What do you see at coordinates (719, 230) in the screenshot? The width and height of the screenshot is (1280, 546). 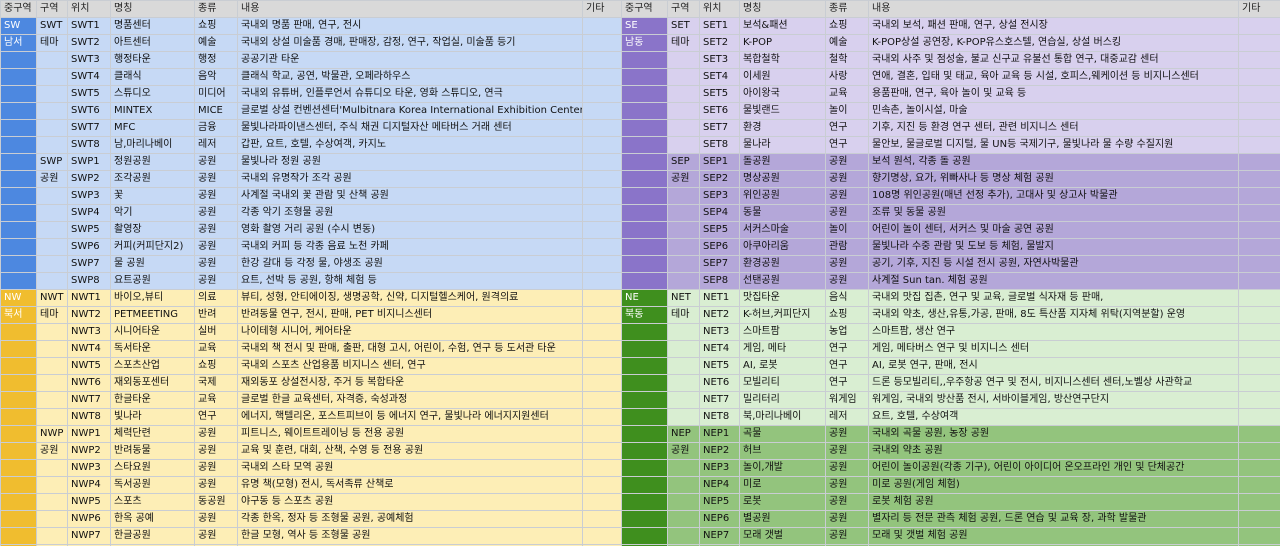 I see `sheet-cell: SEP5` at bounding box center [719, 230].